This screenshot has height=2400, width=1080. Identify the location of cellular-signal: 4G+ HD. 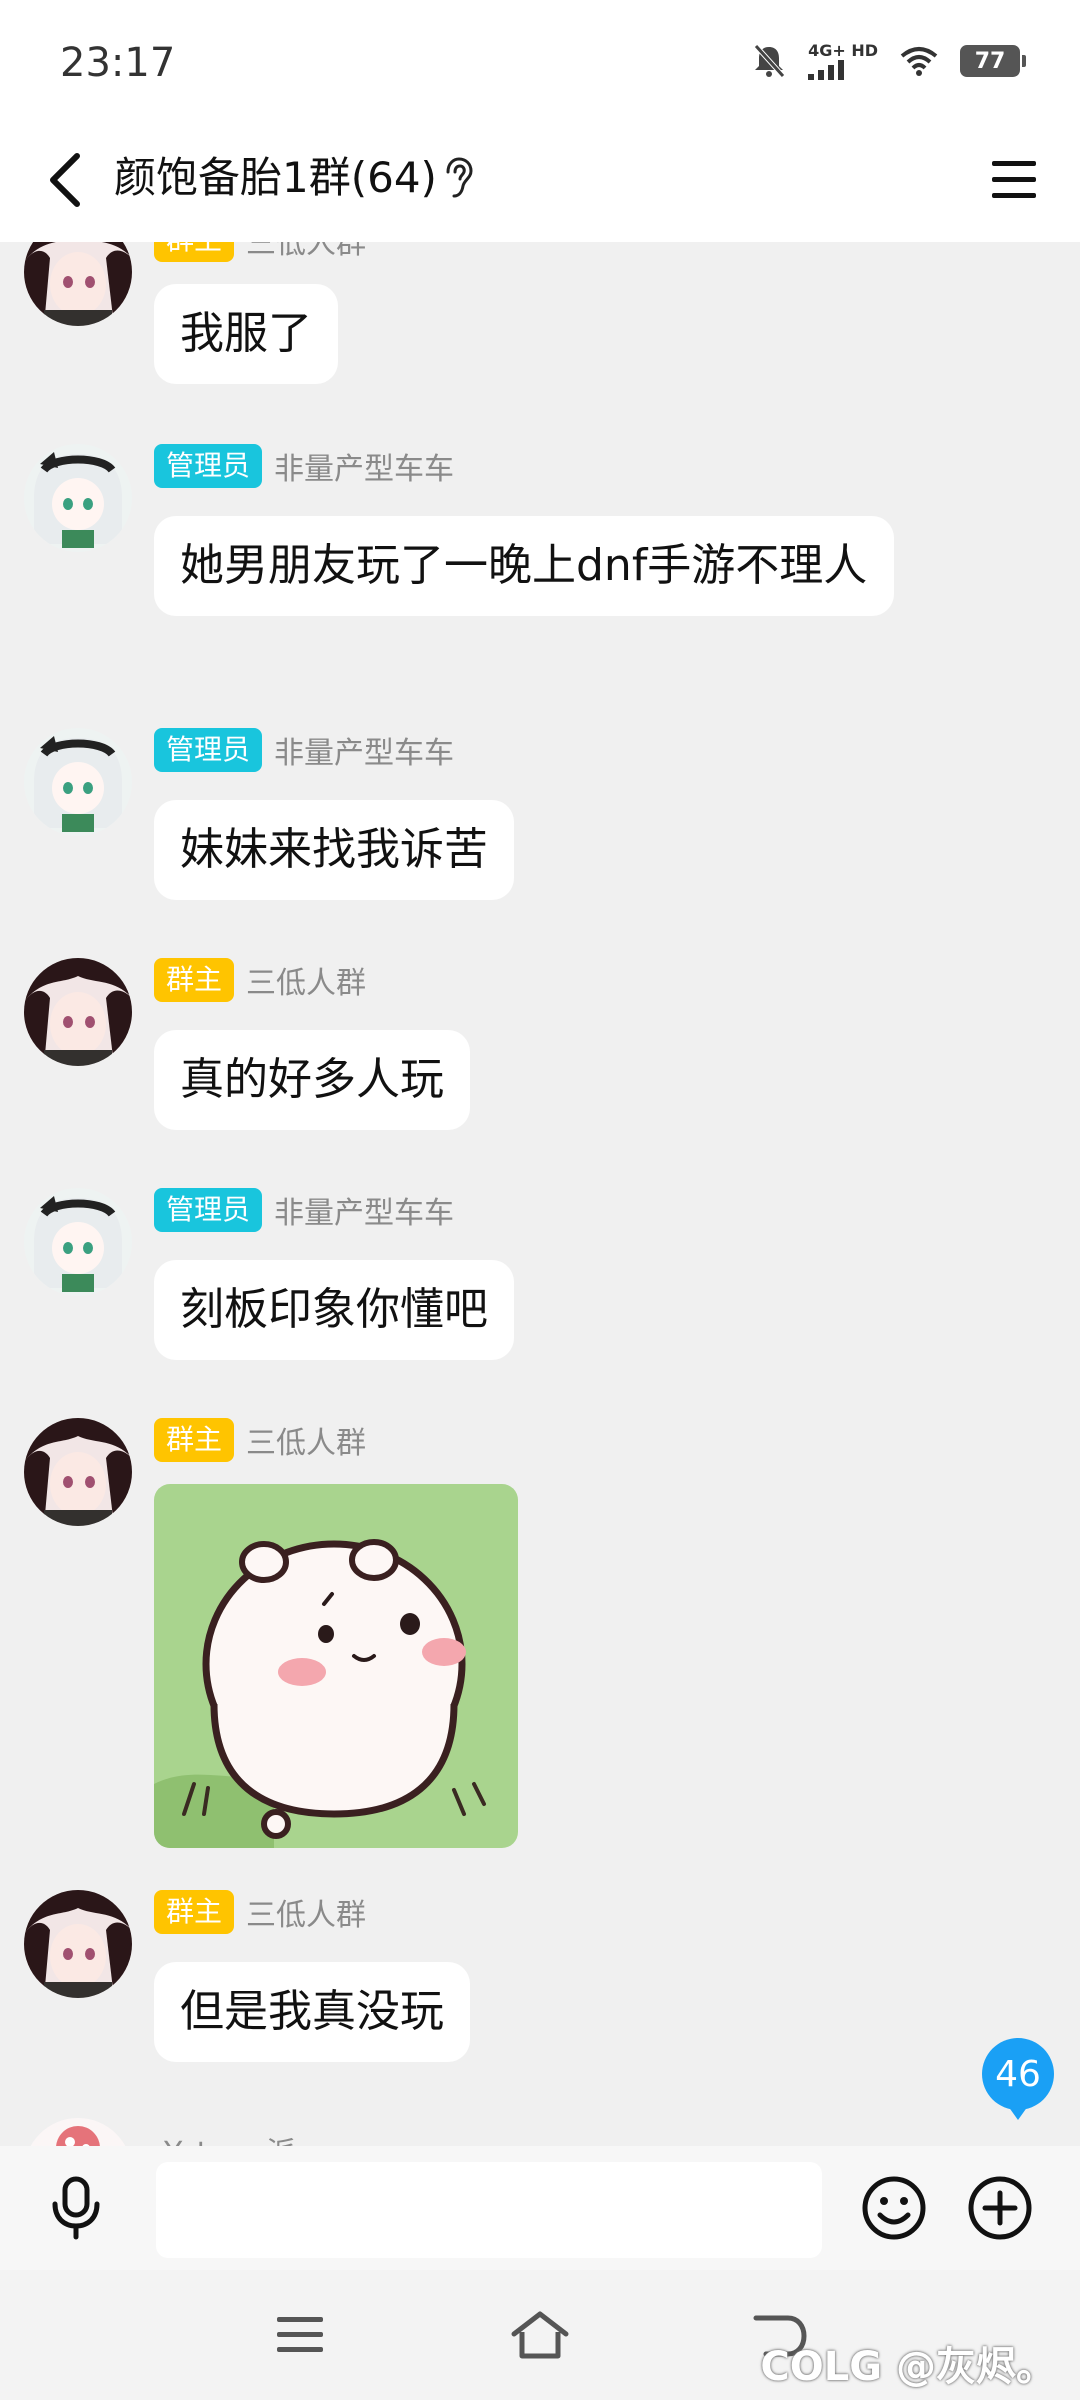
(843, 61).